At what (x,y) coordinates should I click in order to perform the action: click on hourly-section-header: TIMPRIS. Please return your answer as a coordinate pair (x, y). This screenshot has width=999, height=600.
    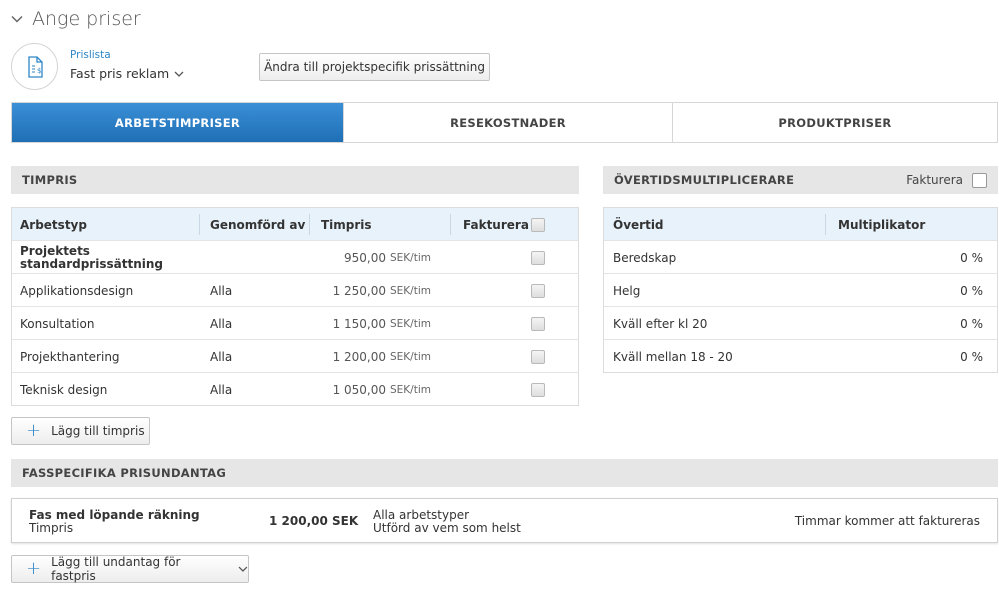
    Looking at the image, I should click on (295, 180).